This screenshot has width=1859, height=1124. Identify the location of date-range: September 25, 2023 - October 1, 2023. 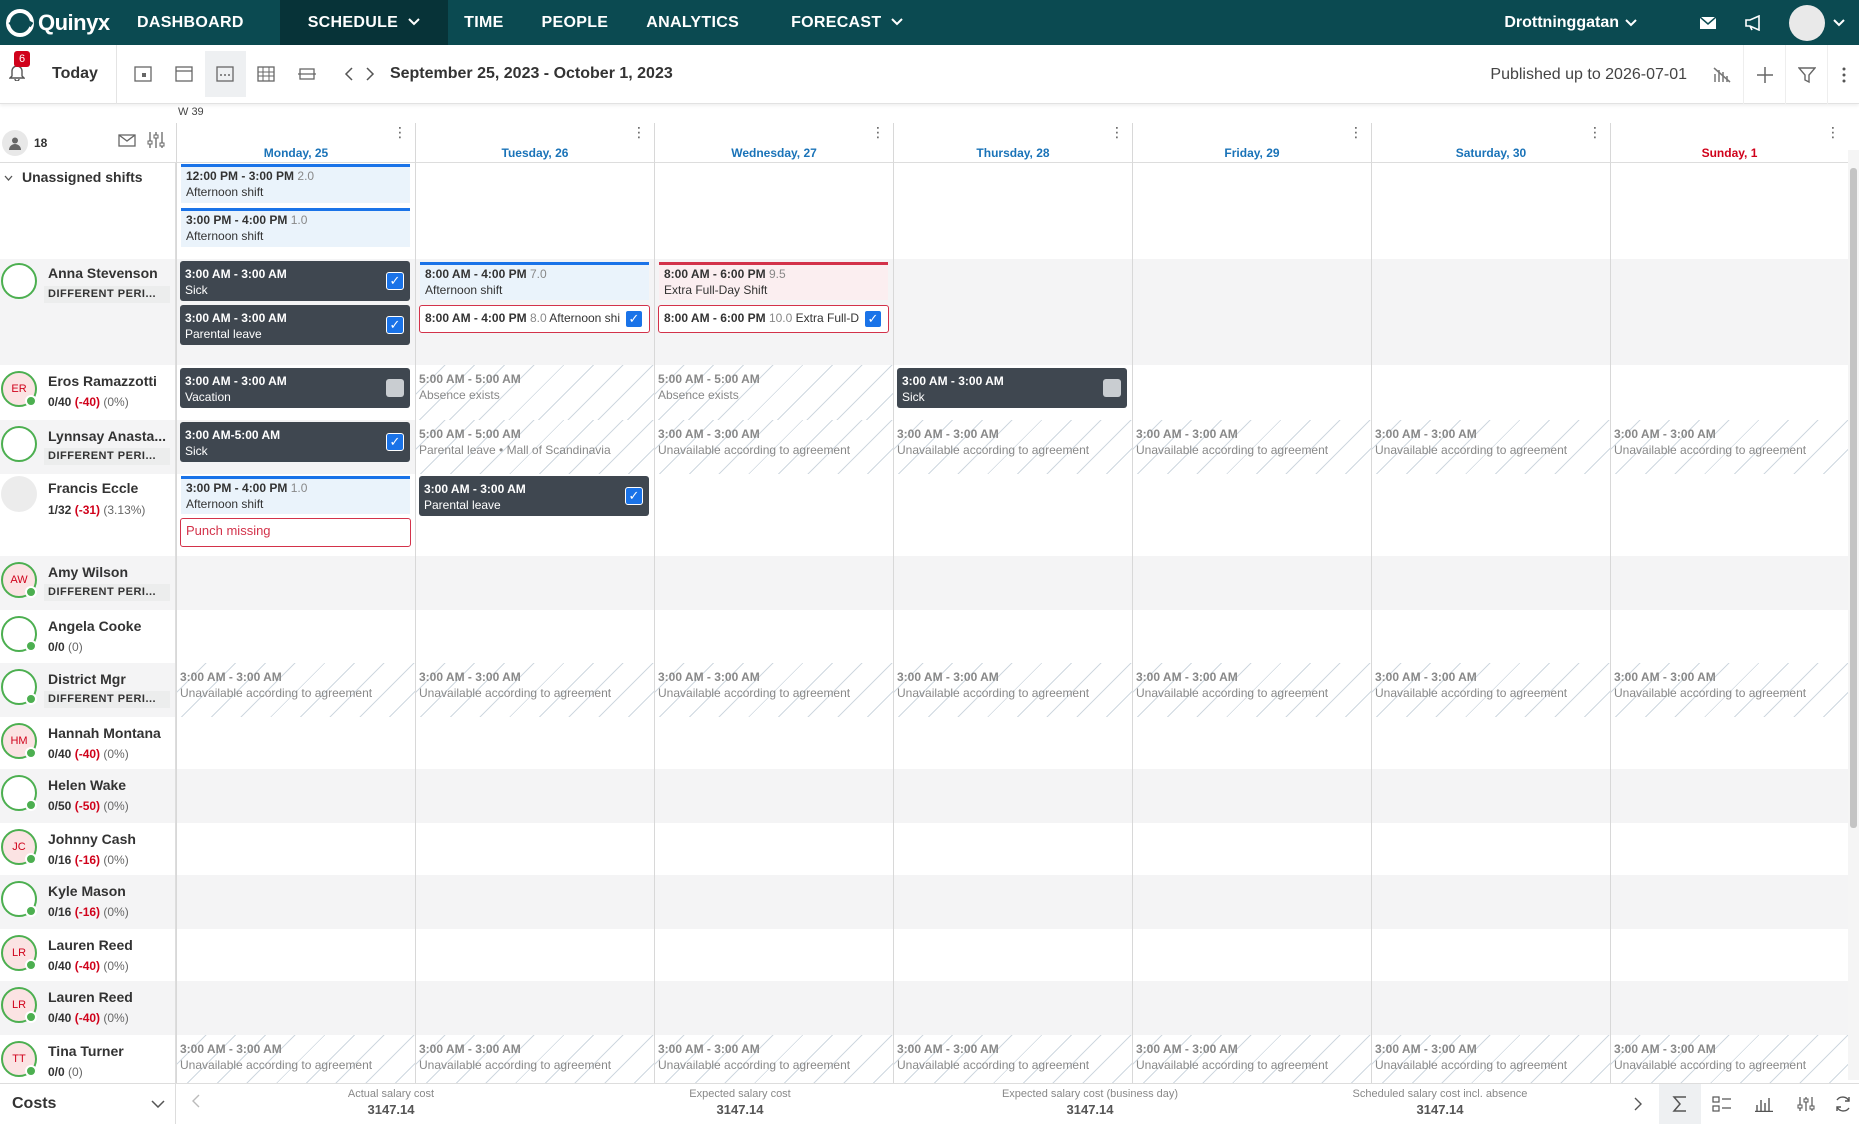
(531, 74).